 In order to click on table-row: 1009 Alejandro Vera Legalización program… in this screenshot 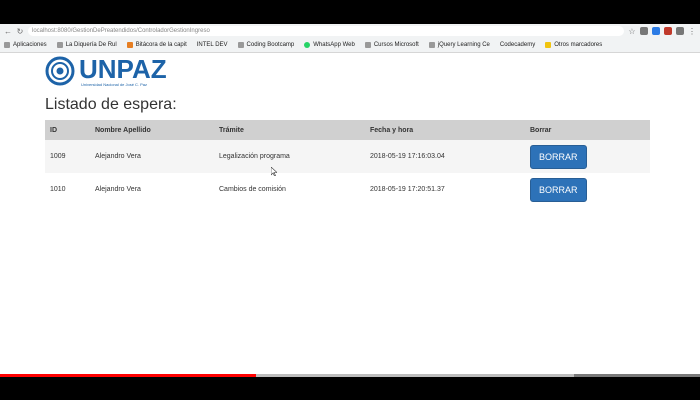, I will do `click(347, 156)`.